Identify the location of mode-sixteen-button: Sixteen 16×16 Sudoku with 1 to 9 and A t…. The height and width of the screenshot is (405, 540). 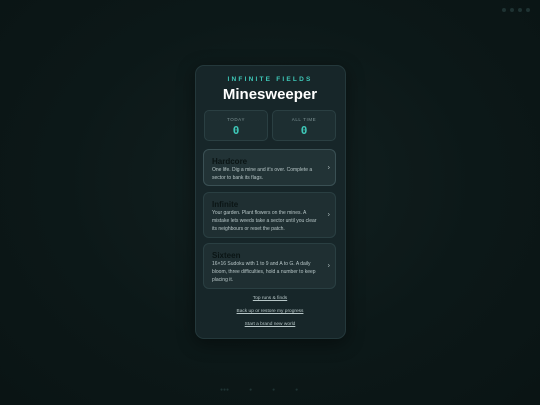
(269, 266).